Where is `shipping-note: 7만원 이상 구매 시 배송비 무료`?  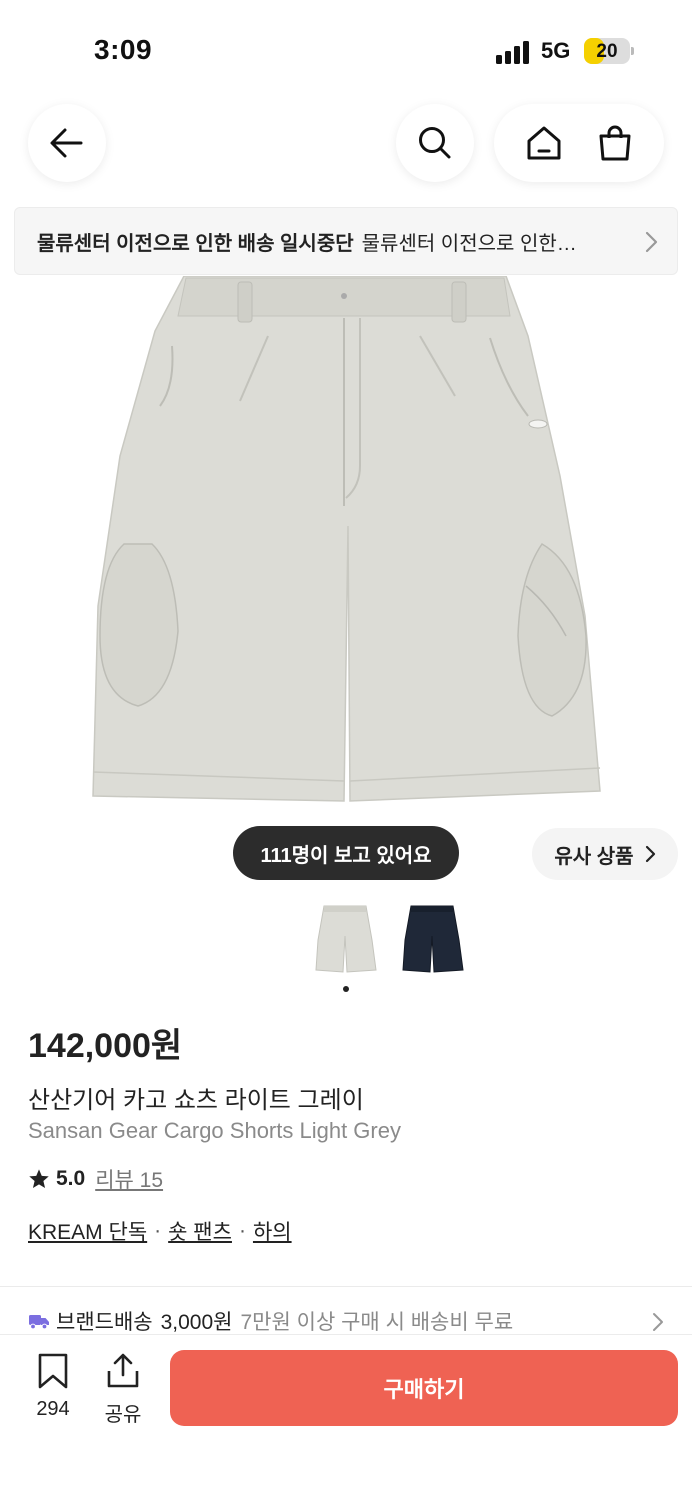 shipping-note: 7만원 이상 구매 시 배송비 무료 is located at coordinates (377, 1322).